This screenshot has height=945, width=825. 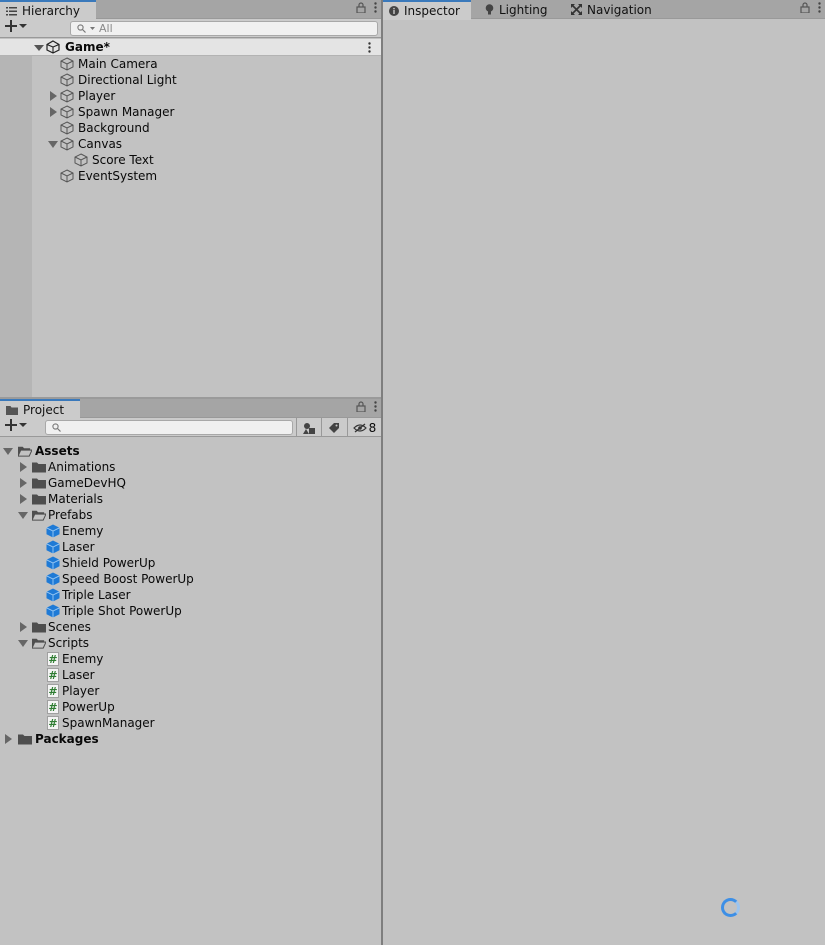 What do you see at coordinates (190, 707) in the screenshot?
I see `project-item: # PowerUp` at bounding box center [190, 707].